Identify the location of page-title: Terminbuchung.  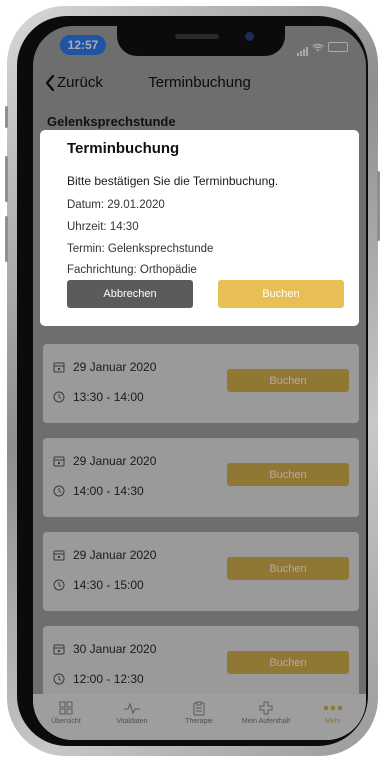
(199, 82).